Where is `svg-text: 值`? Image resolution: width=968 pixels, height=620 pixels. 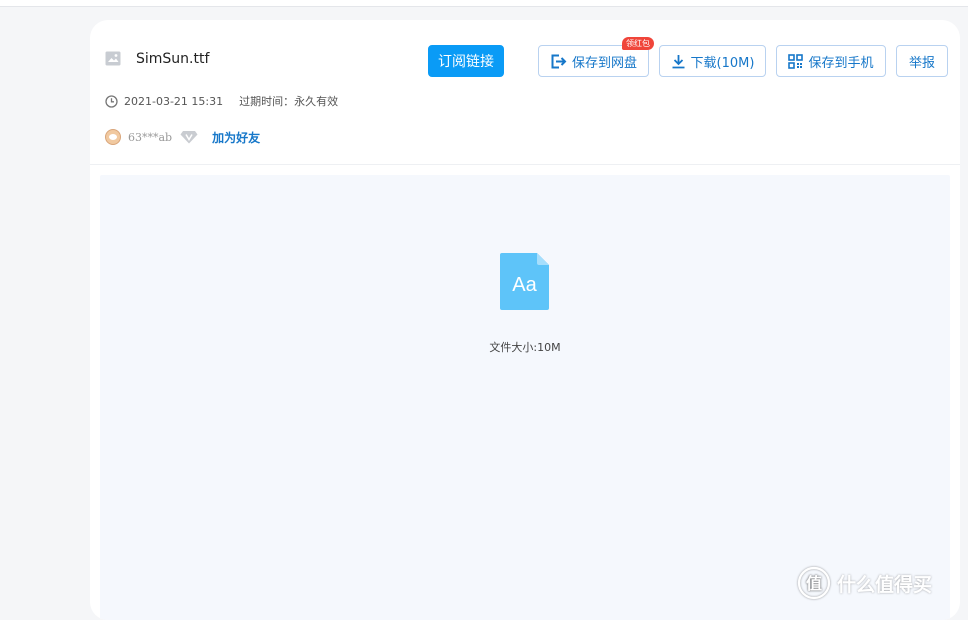 svg-text: 值 is located at coordinates (814, 583).